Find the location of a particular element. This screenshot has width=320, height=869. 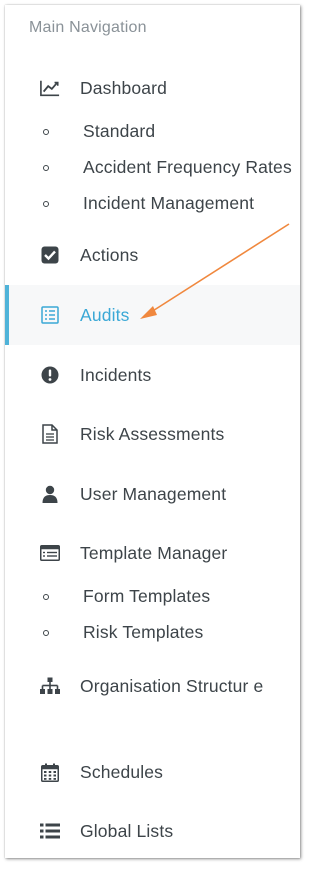

sidebar-item-label: User Management is located at coordinates (153, 494).